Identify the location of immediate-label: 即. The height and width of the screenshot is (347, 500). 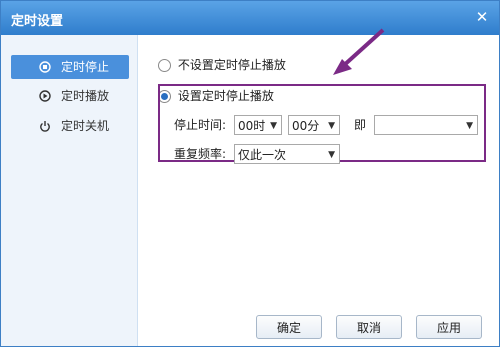
(360, 125).